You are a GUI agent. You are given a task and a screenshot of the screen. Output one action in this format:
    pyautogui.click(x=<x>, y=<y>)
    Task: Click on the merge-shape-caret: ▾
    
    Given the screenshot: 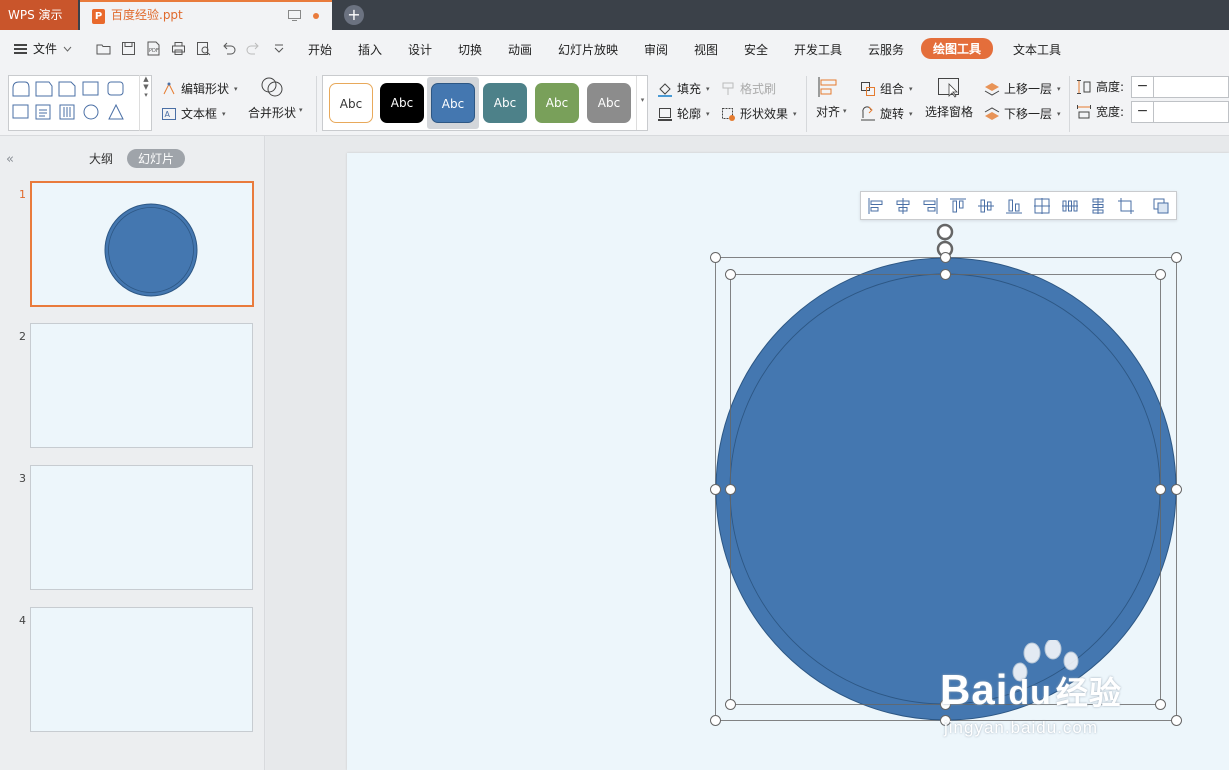 What is the action you would take?
    pyautogui.click(x=301, y=110)
    